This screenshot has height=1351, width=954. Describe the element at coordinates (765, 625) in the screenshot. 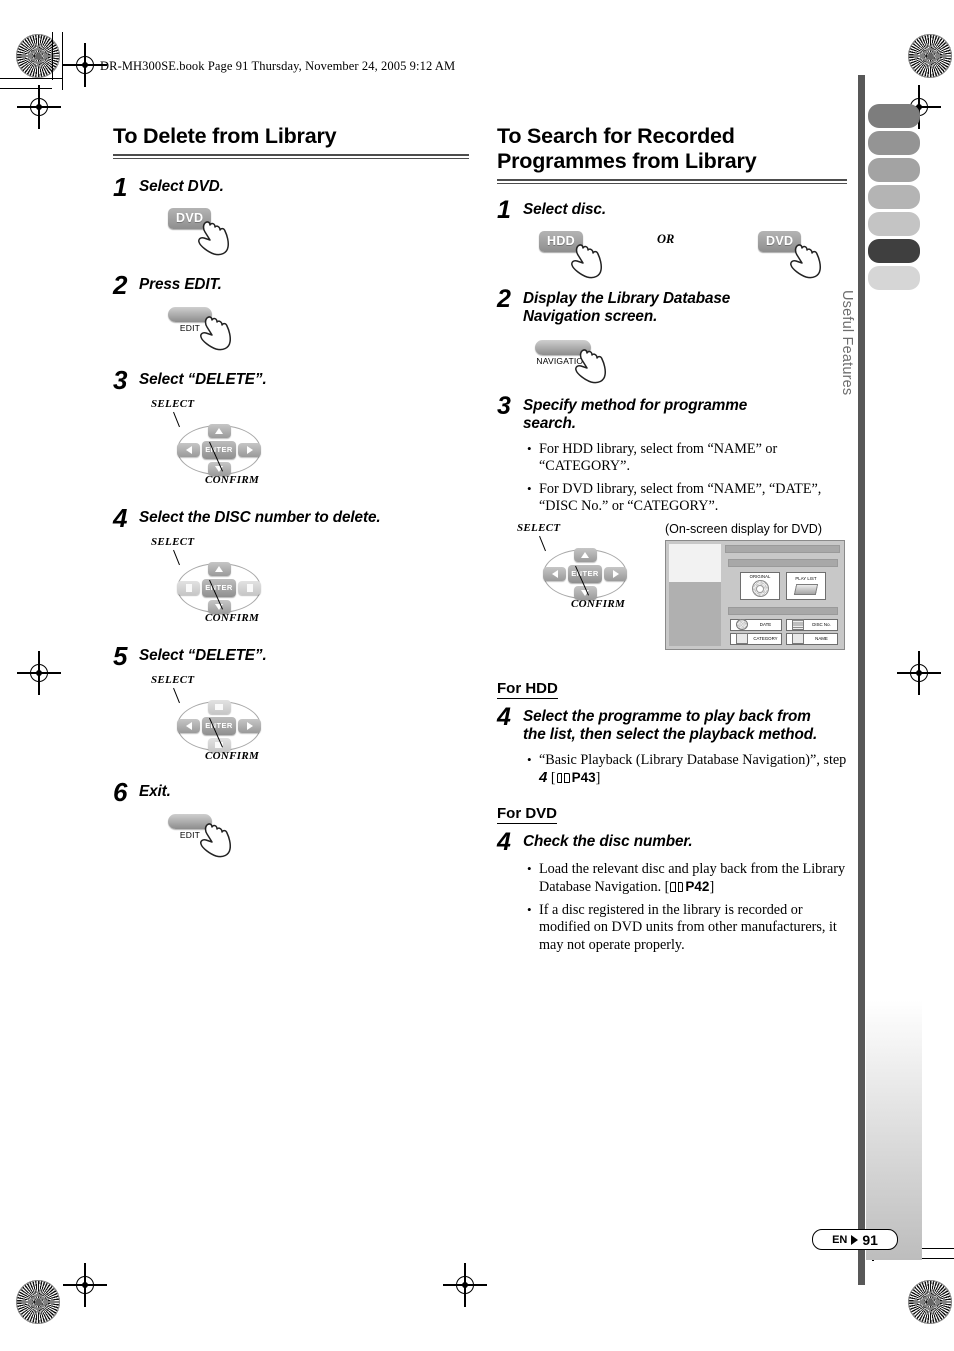

I see `osd-button-label: DATE` at that location.